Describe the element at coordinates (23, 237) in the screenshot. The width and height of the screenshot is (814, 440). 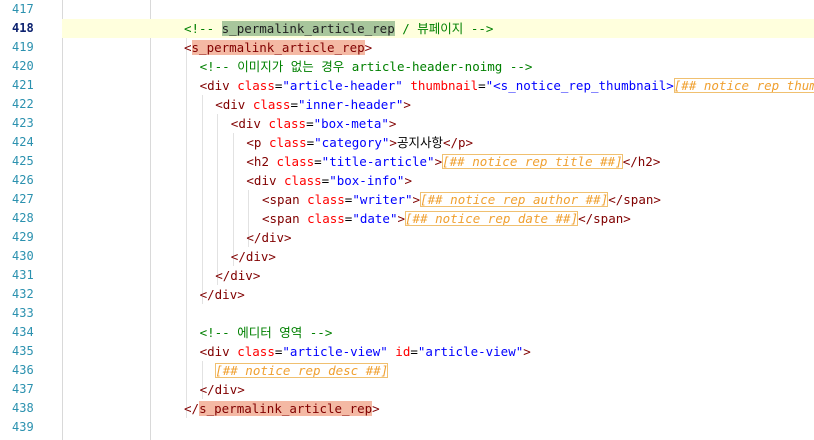
I see `line-number: 429` at that location.